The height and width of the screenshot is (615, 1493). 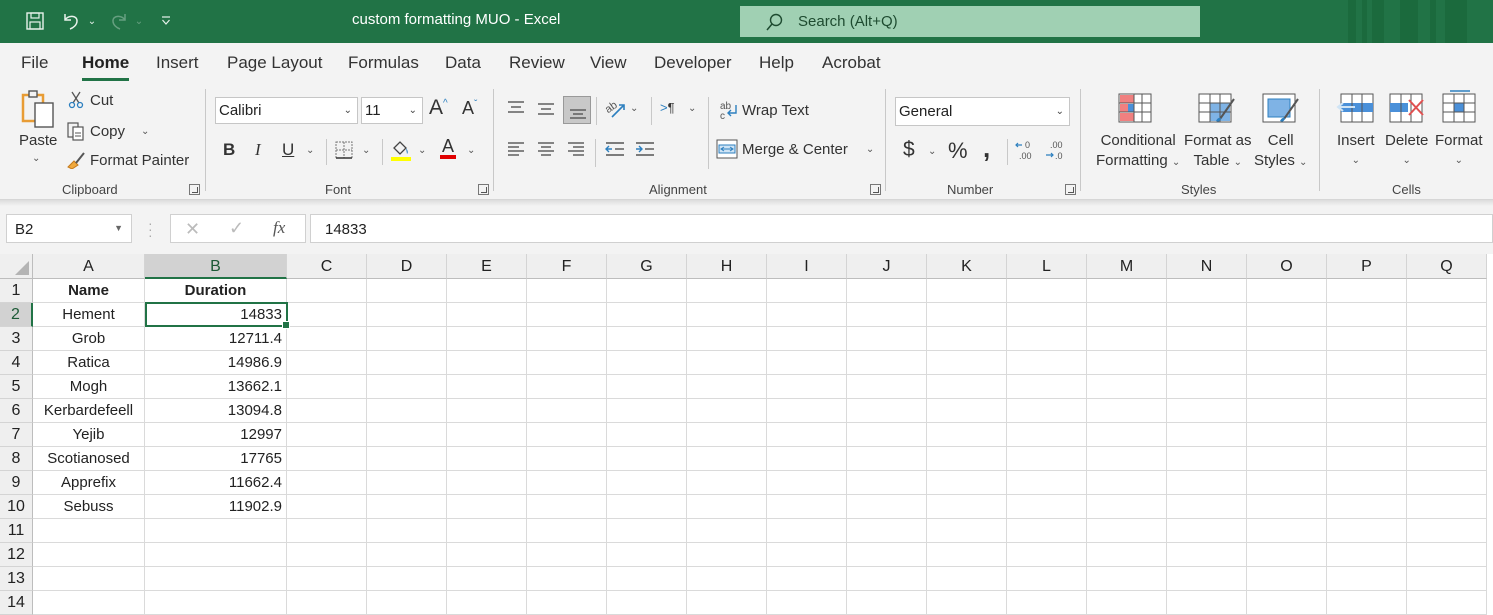 I want to click on row-header-2: 2, so click(x=16, y=315).